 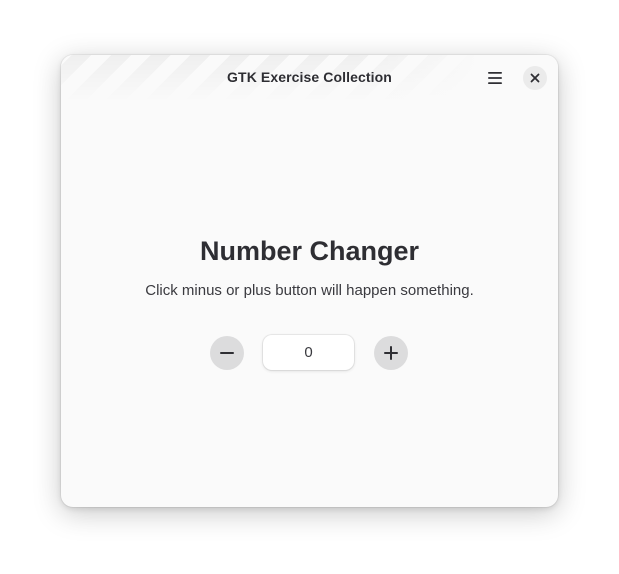 I want to click on page-title: Number Changer, so click(x=309, y=251).